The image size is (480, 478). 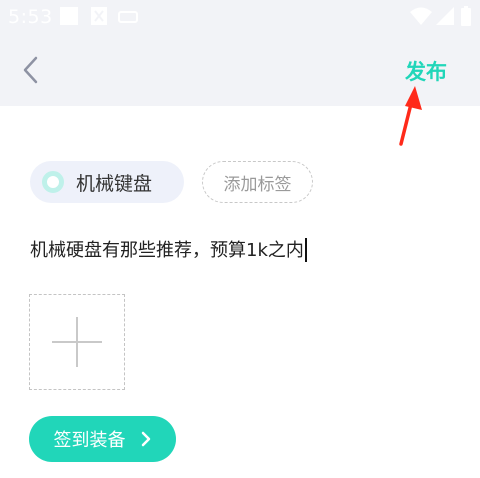 I want to click on add-tag-button: 添加标签, so click(x=257, y=182).